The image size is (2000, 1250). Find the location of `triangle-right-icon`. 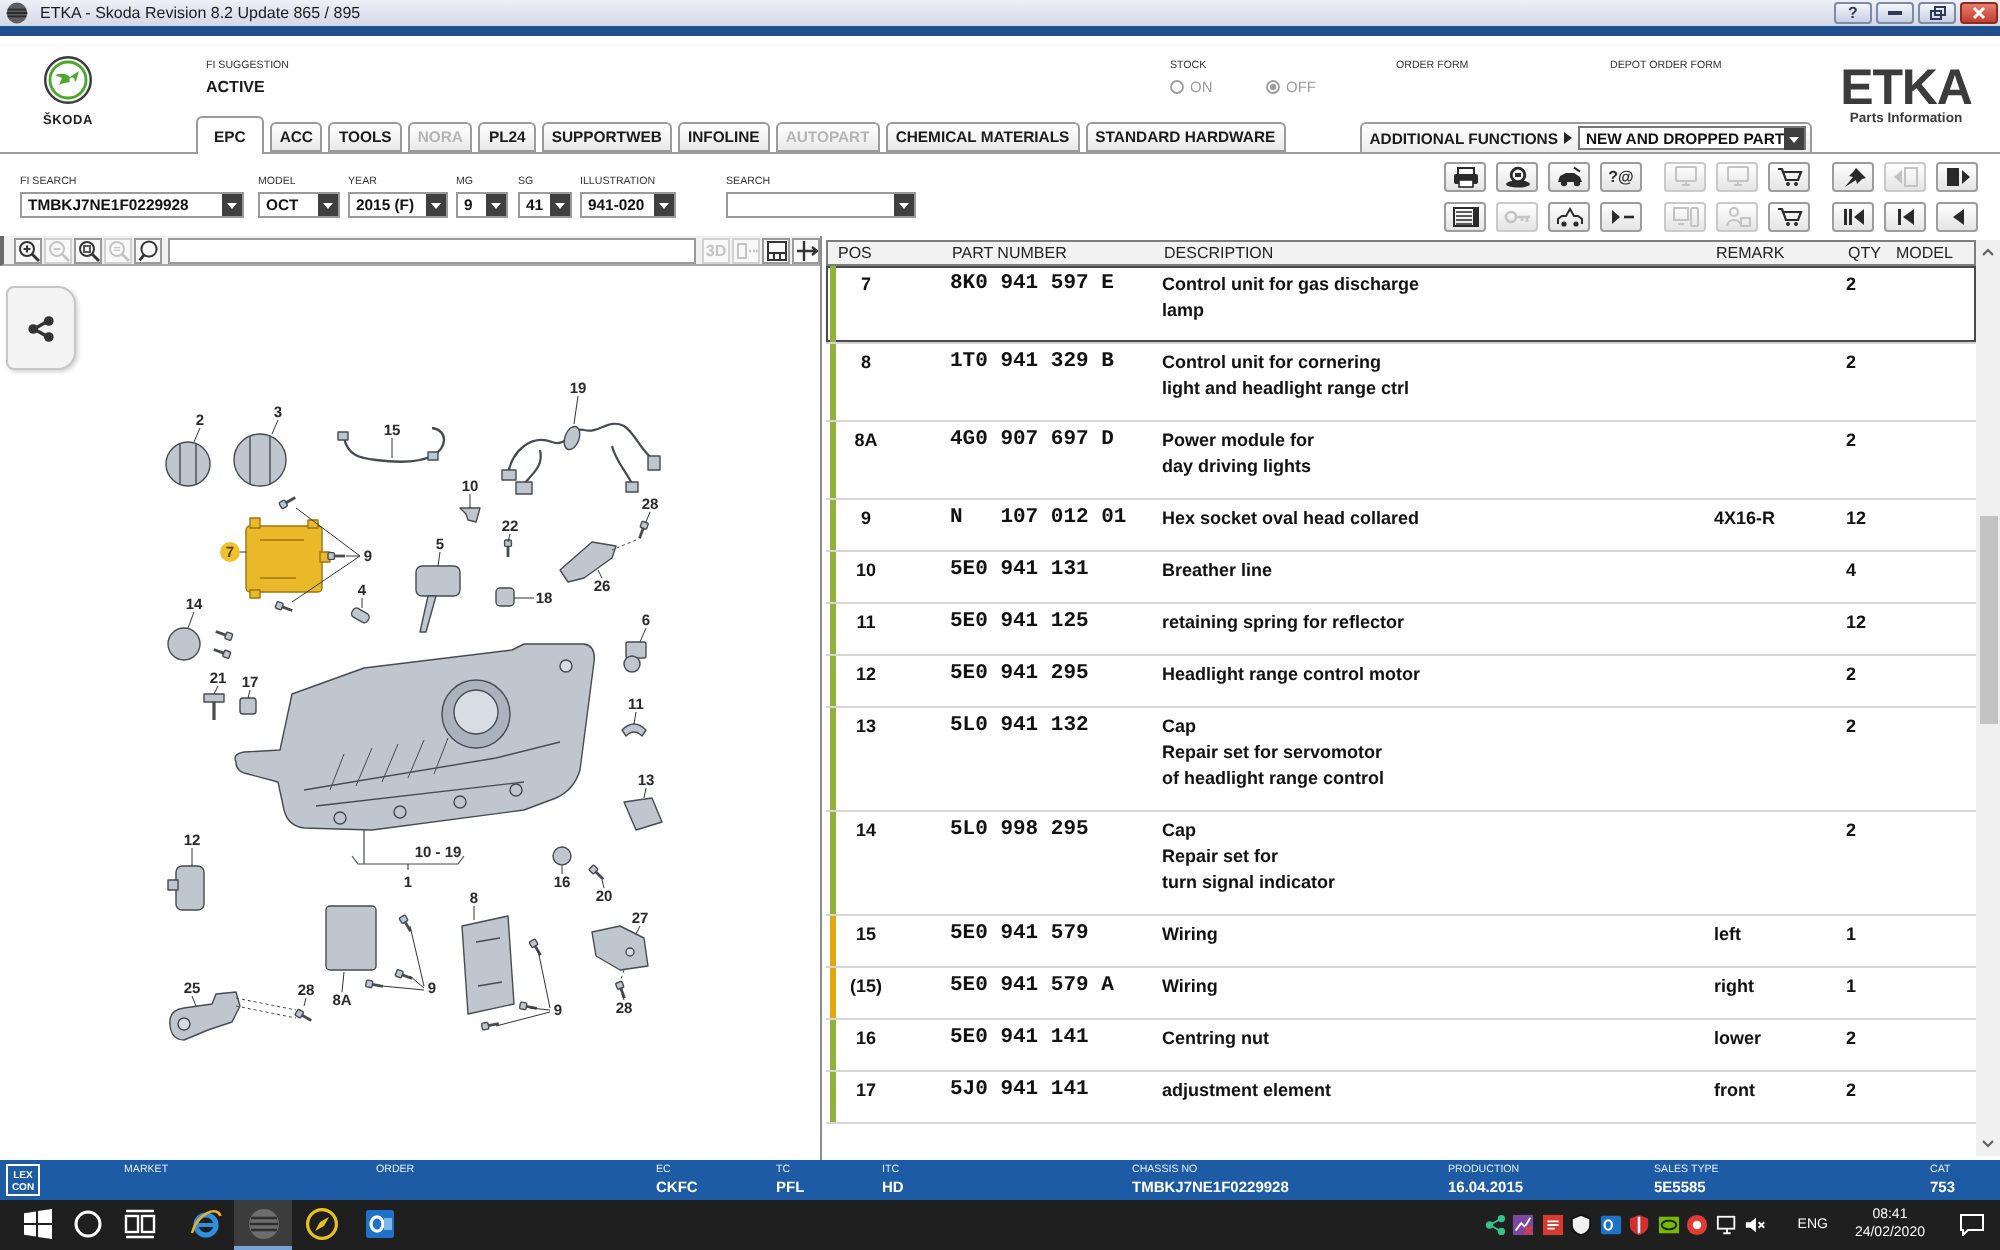

triangle-right-icon is located at coordinates (1568, 138).